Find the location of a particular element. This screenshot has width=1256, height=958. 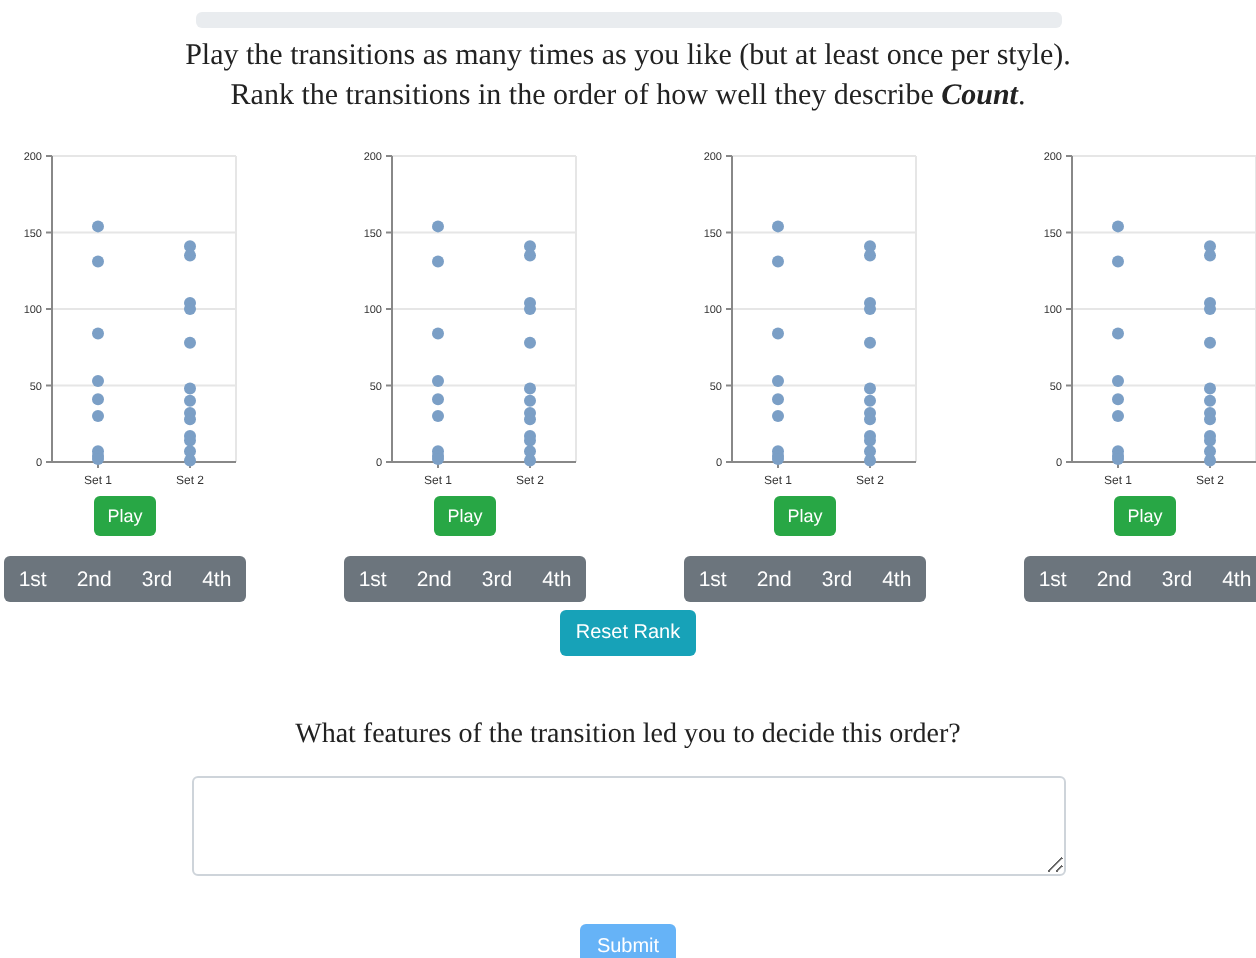

instruction-text: Rank the transitions in the order of how well they describe Count. is located at coordinates (628, 97).